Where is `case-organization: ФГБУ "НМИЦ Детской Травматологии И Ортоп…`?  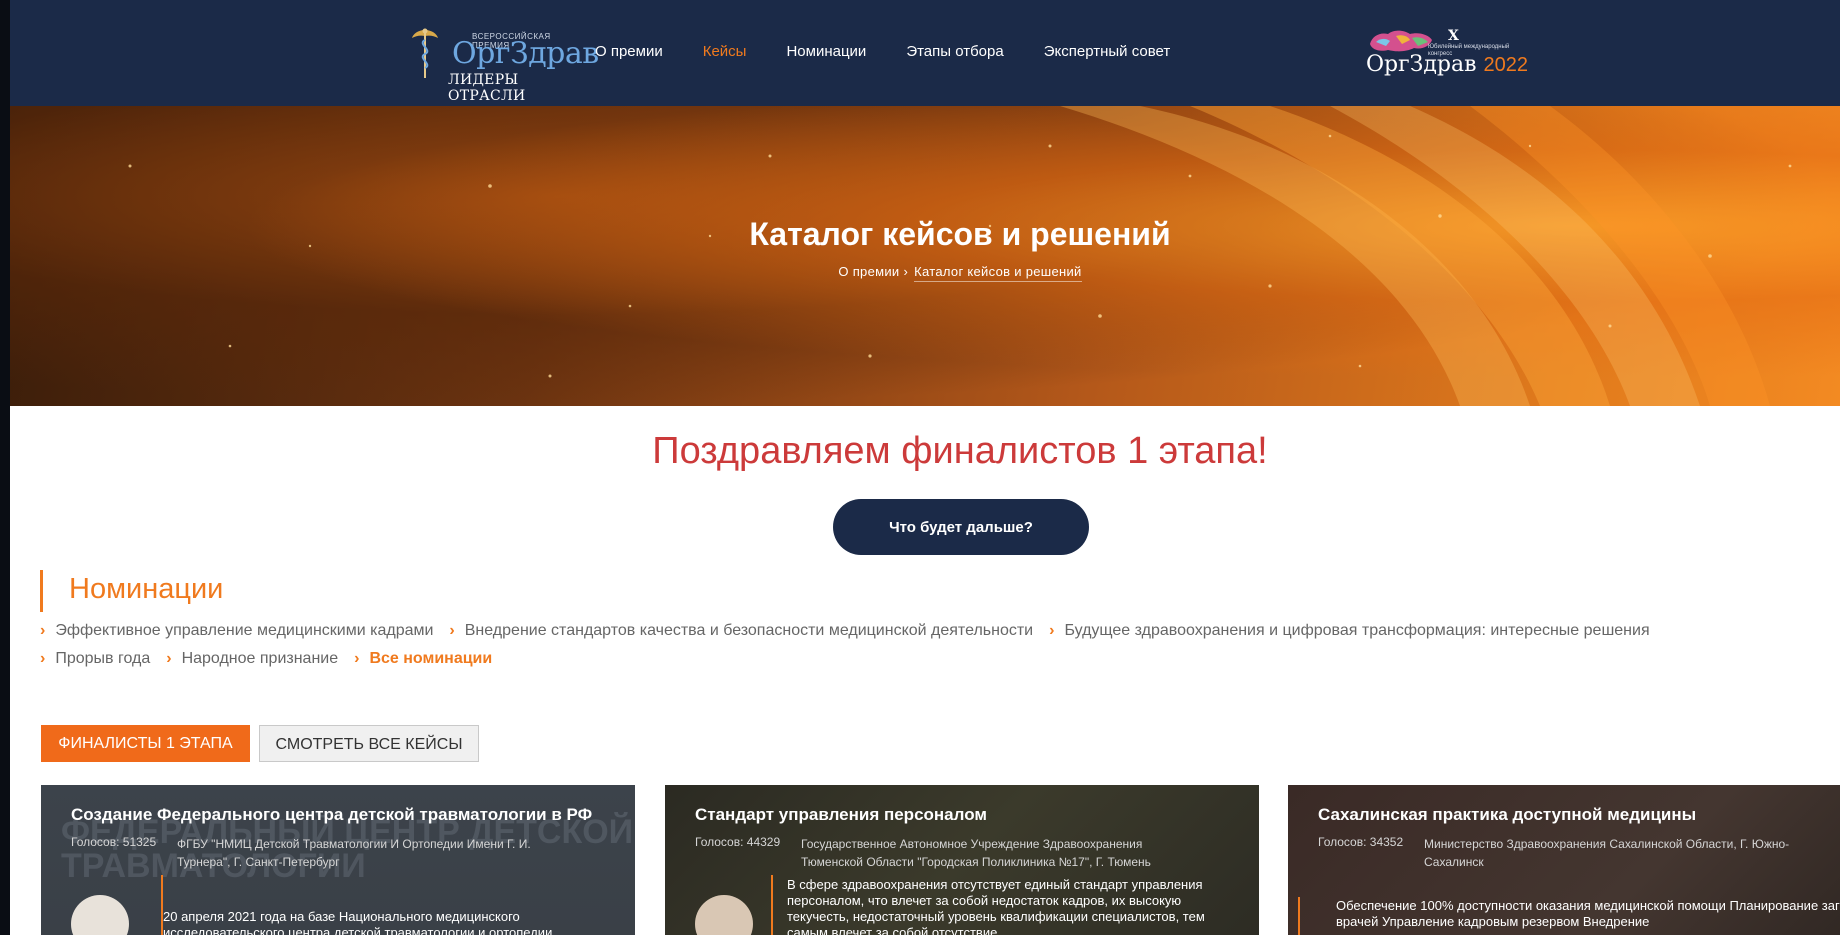
case-organization: ФГБУ "НМИЦ Детской Травматологии И Ортоп… is located at coordinates (354, 853).